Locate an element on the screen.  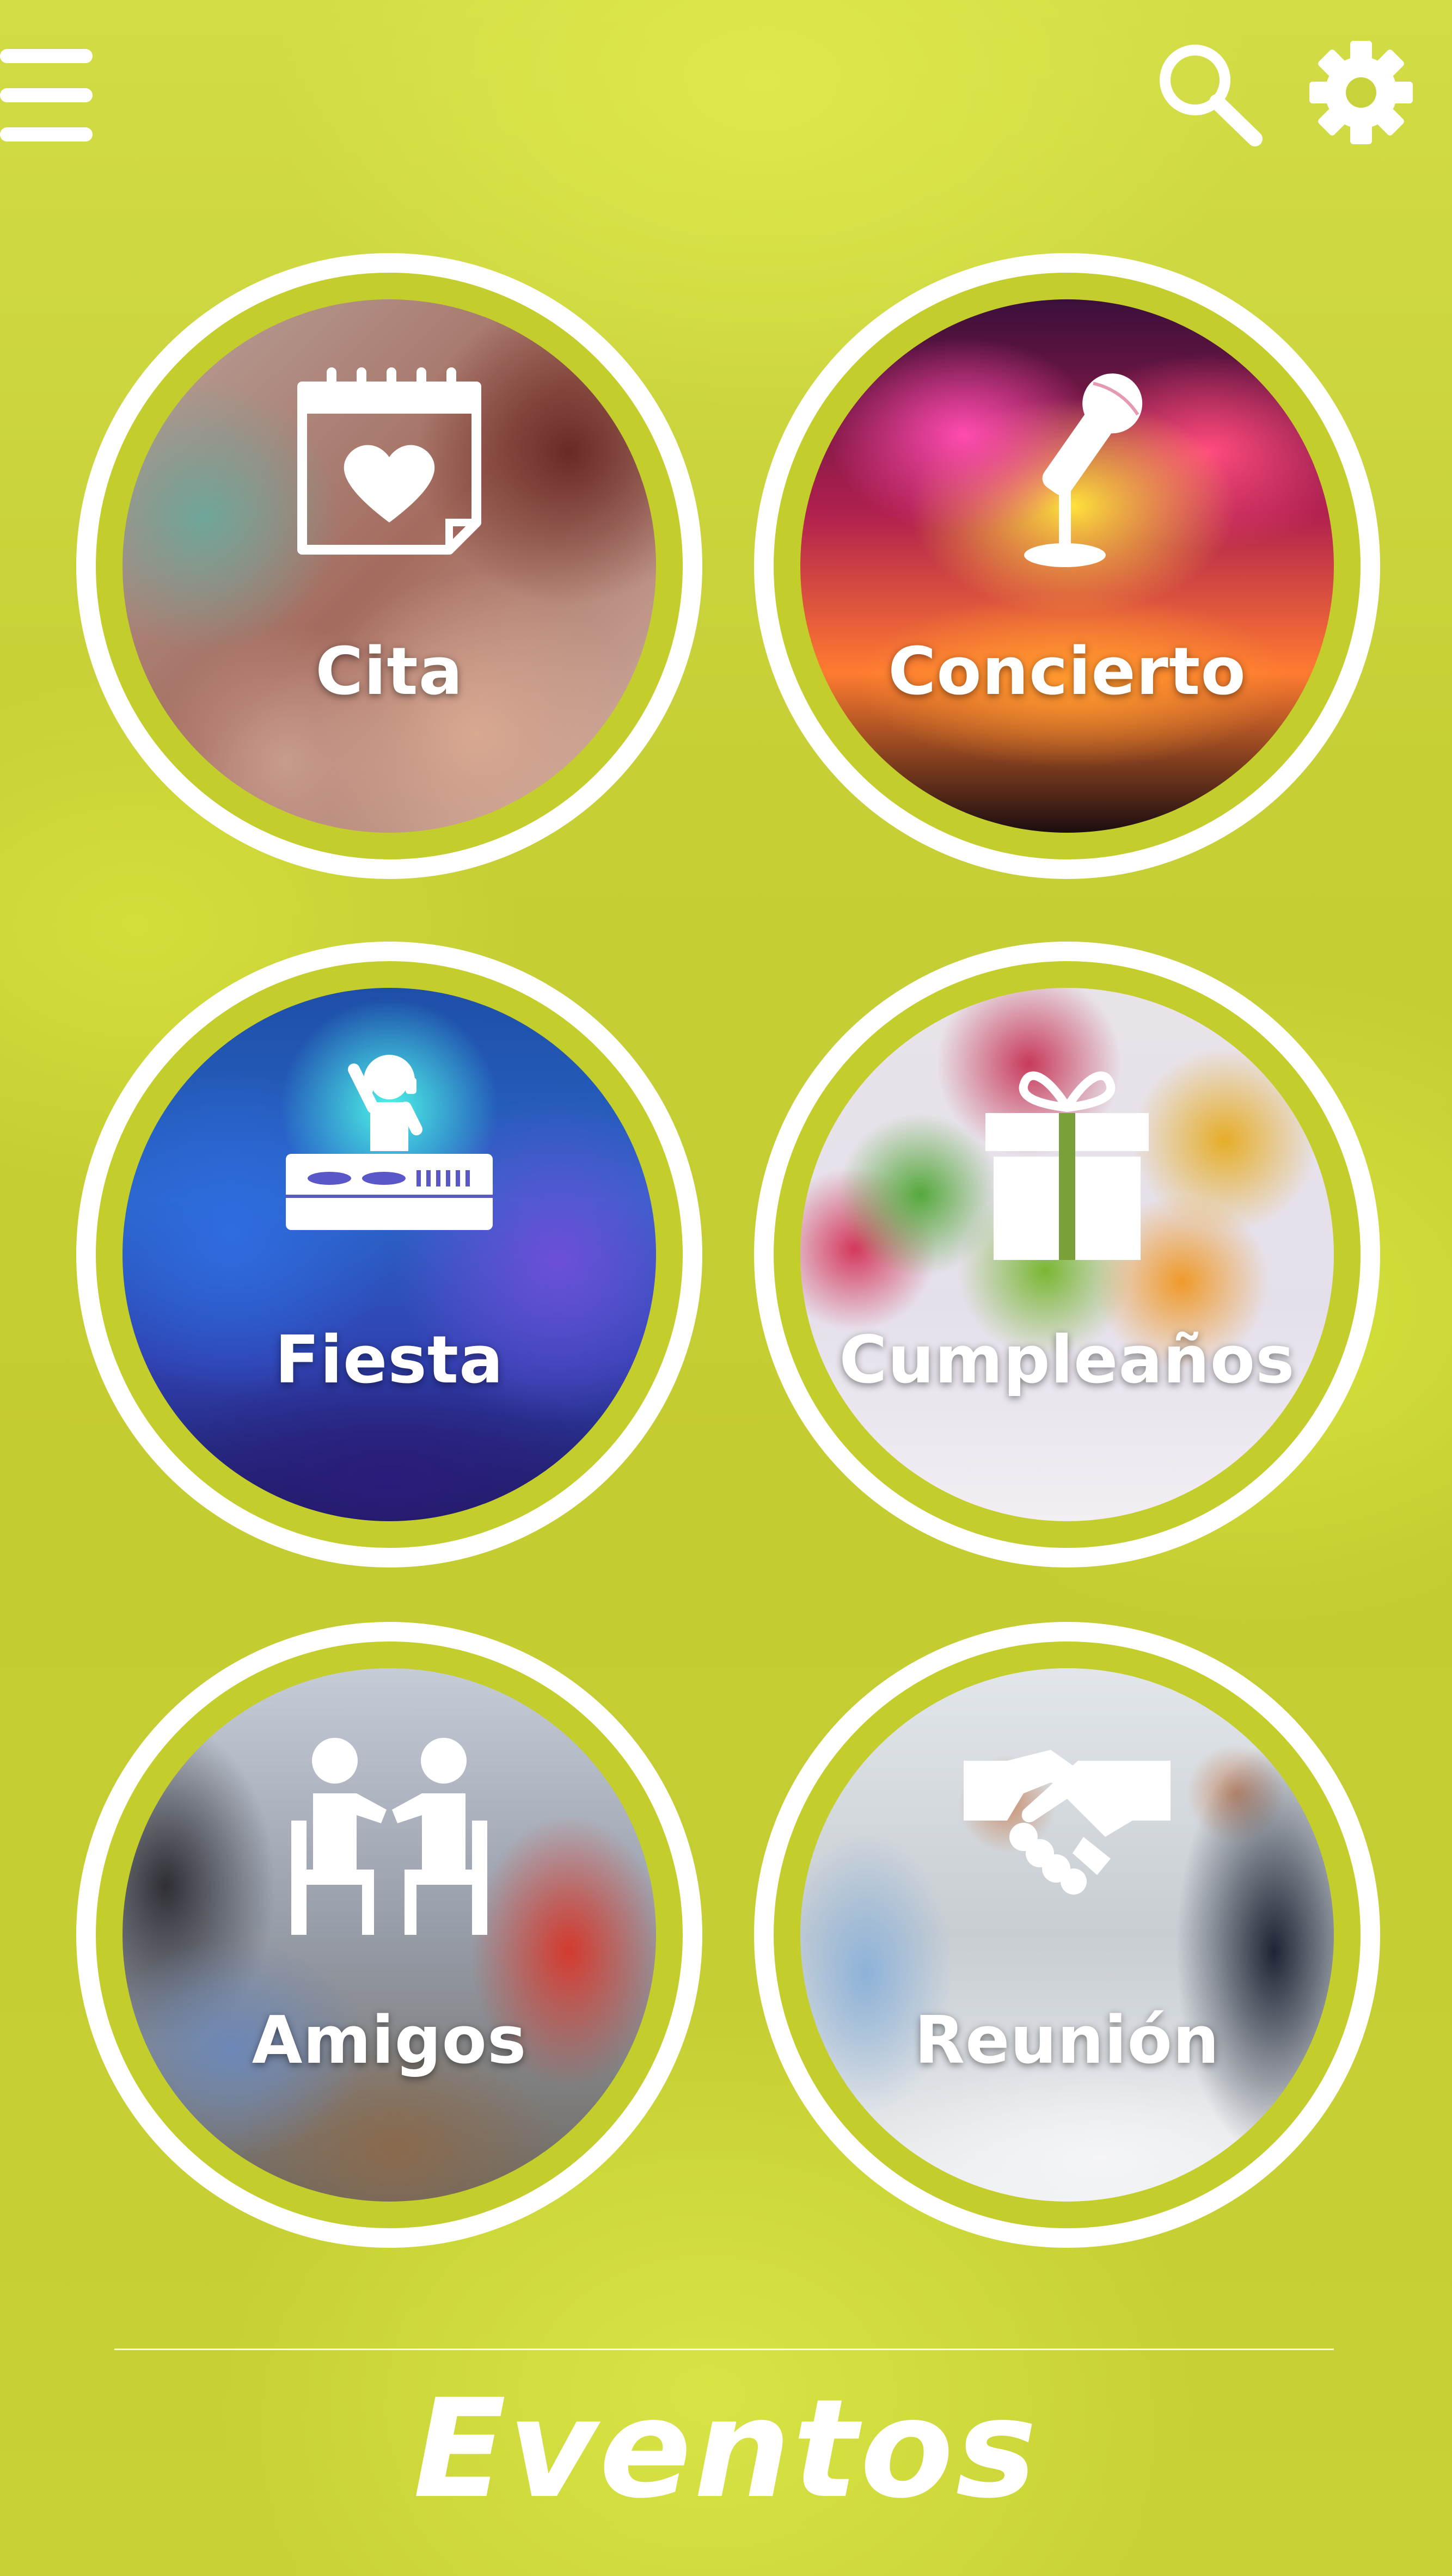
tile-label: Cita is located at coordinates (389, 672).